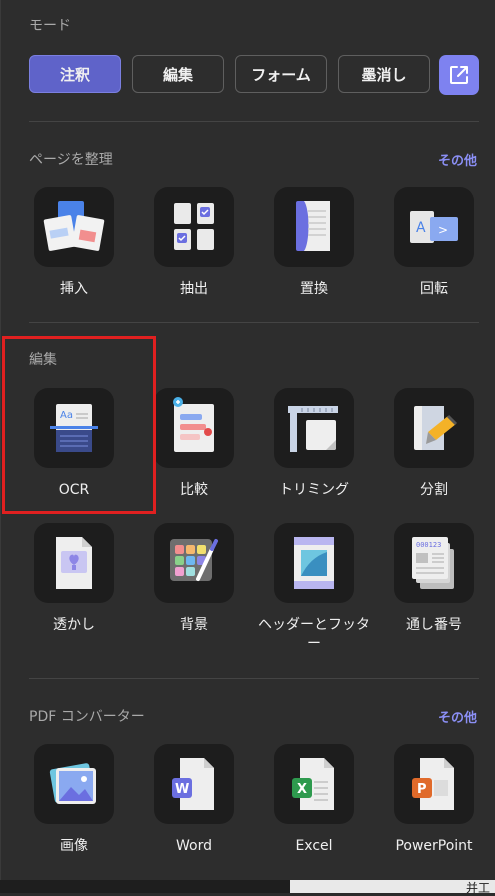 The width and height of the screenshot is (495, 896). I want to click on compare-icon, so click(194, 428).